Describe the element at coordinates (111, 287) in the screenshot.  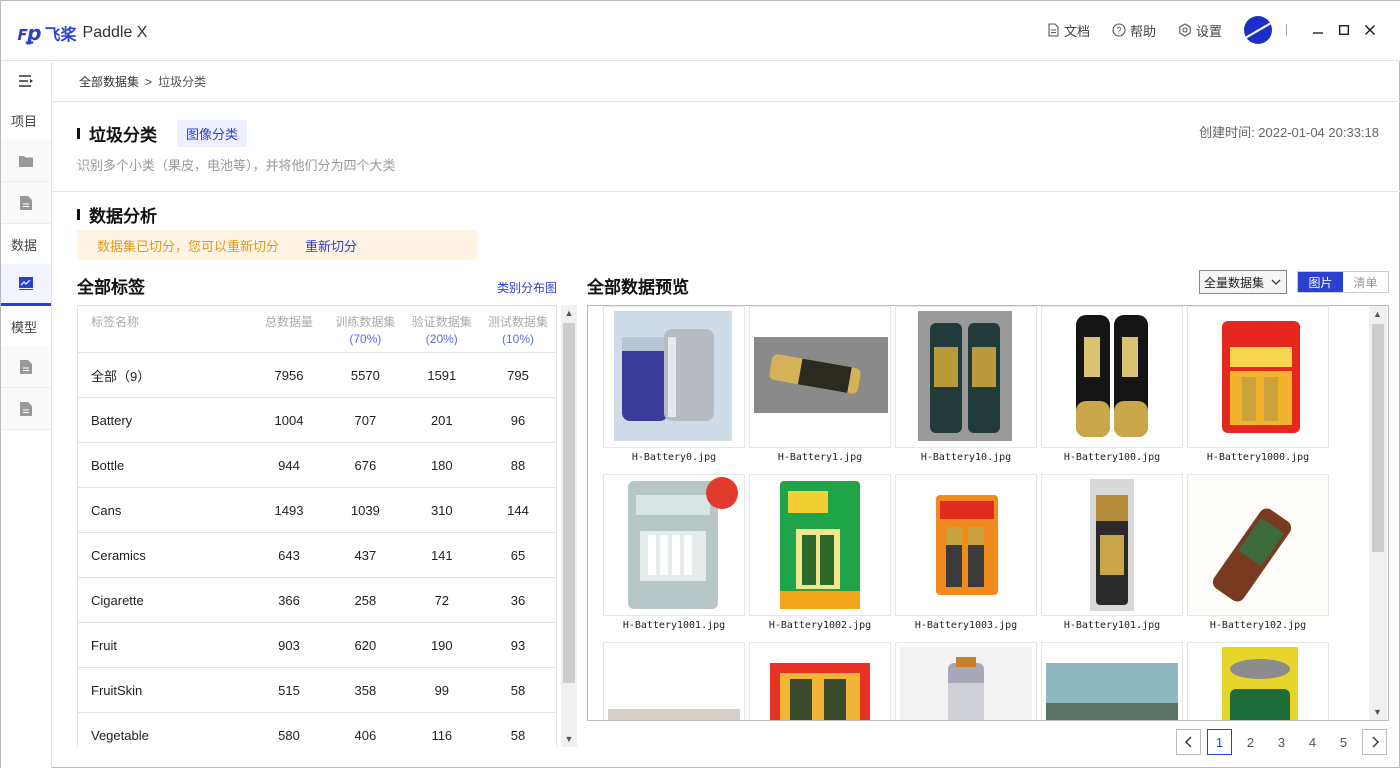
I see `labels-title: 全部标签` at that location.